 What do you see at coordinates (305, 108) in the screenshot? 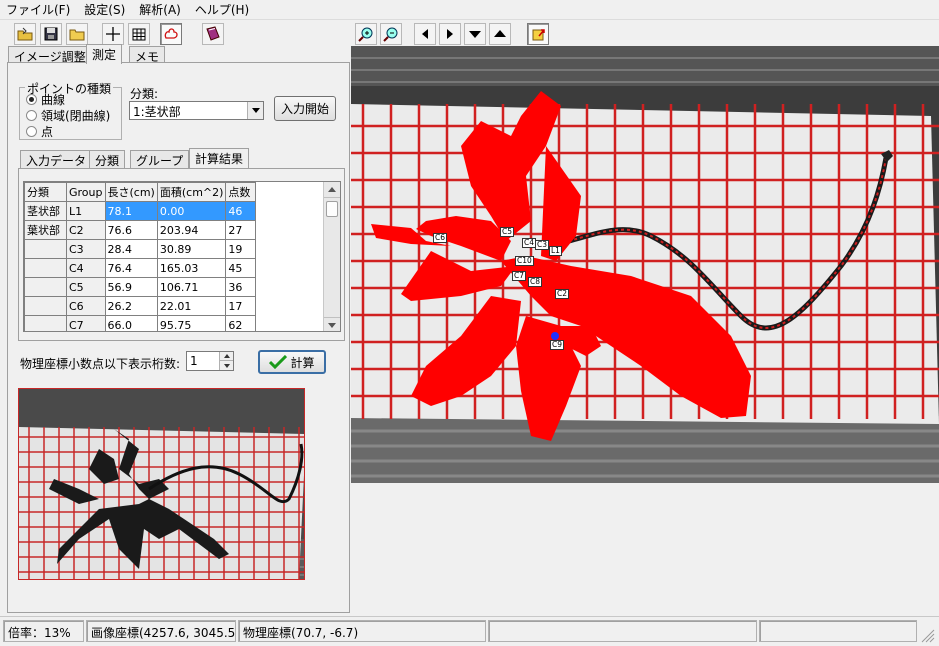
I see `start-input-button: 入力開始` at bounding box center [305, 108].